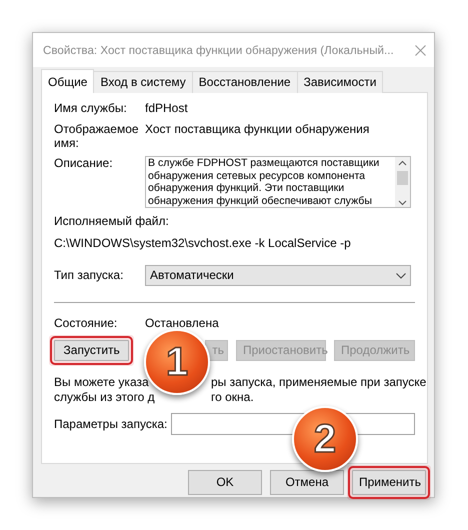 The width and height of the screenshot is (468, 530). I want to click on dialog-button: Отмена, so click(307, 482).